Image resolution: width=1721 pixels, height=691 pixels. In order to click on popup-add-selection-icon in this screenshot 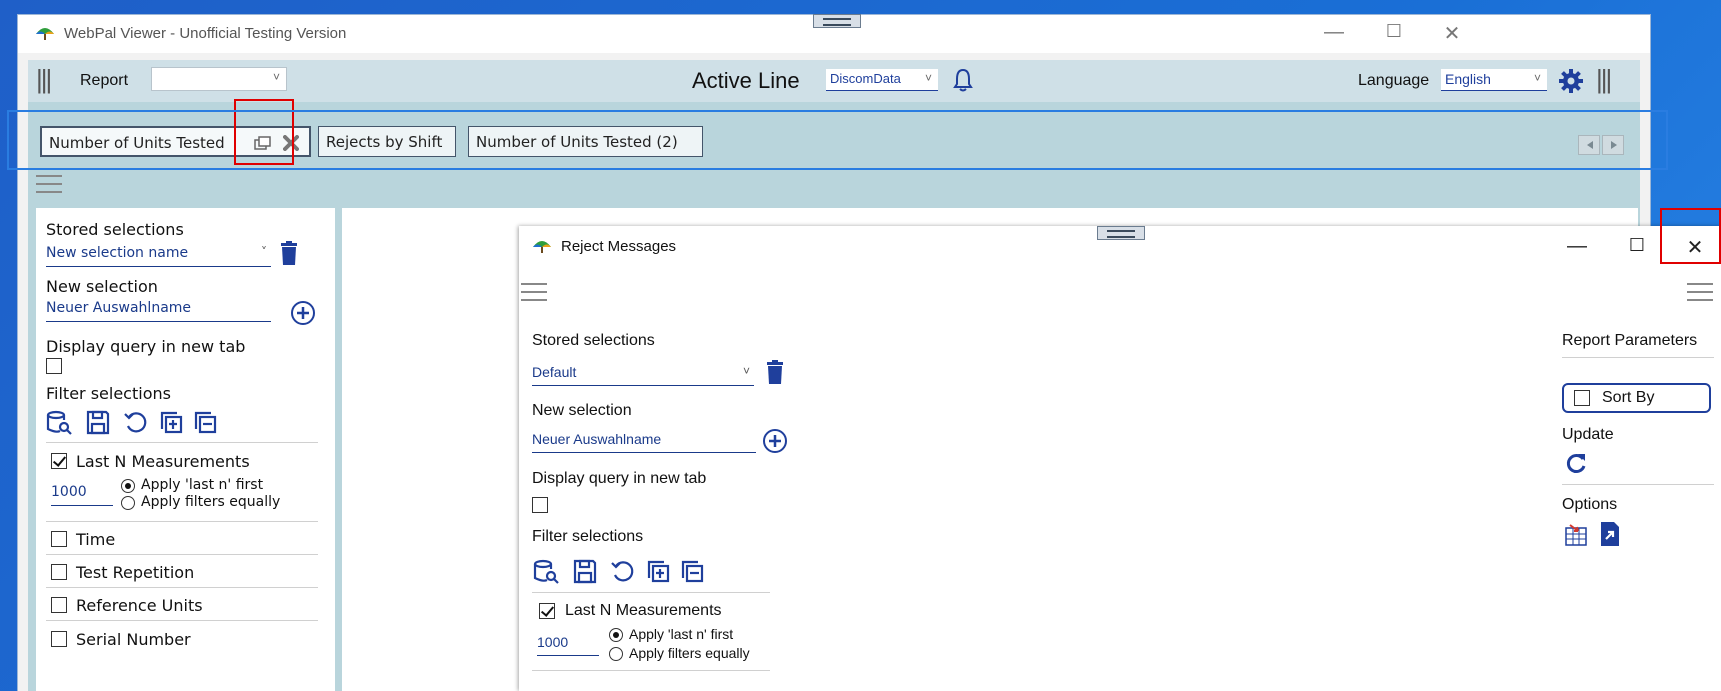, I will do `click(775, 441)`.